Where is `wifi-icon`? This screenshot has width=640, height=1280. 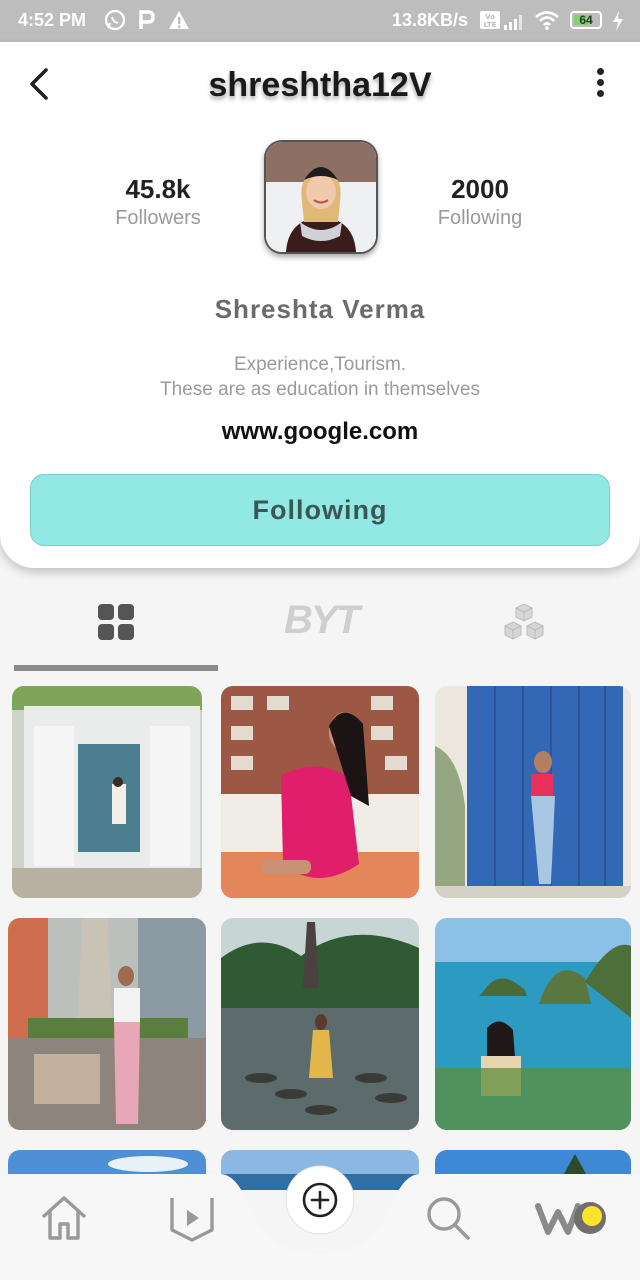
wifi-icon is located at coordinates (547, 22).